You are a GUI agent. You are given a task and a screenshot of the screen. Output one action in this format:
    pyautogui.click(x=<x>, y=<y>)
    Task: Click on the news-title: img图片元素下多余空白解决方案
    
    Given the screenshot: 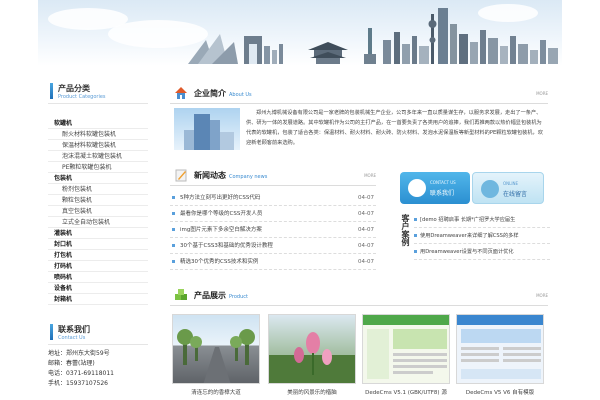 What is the action you would take?
    pyautogui.click(x=221, y=230)
    